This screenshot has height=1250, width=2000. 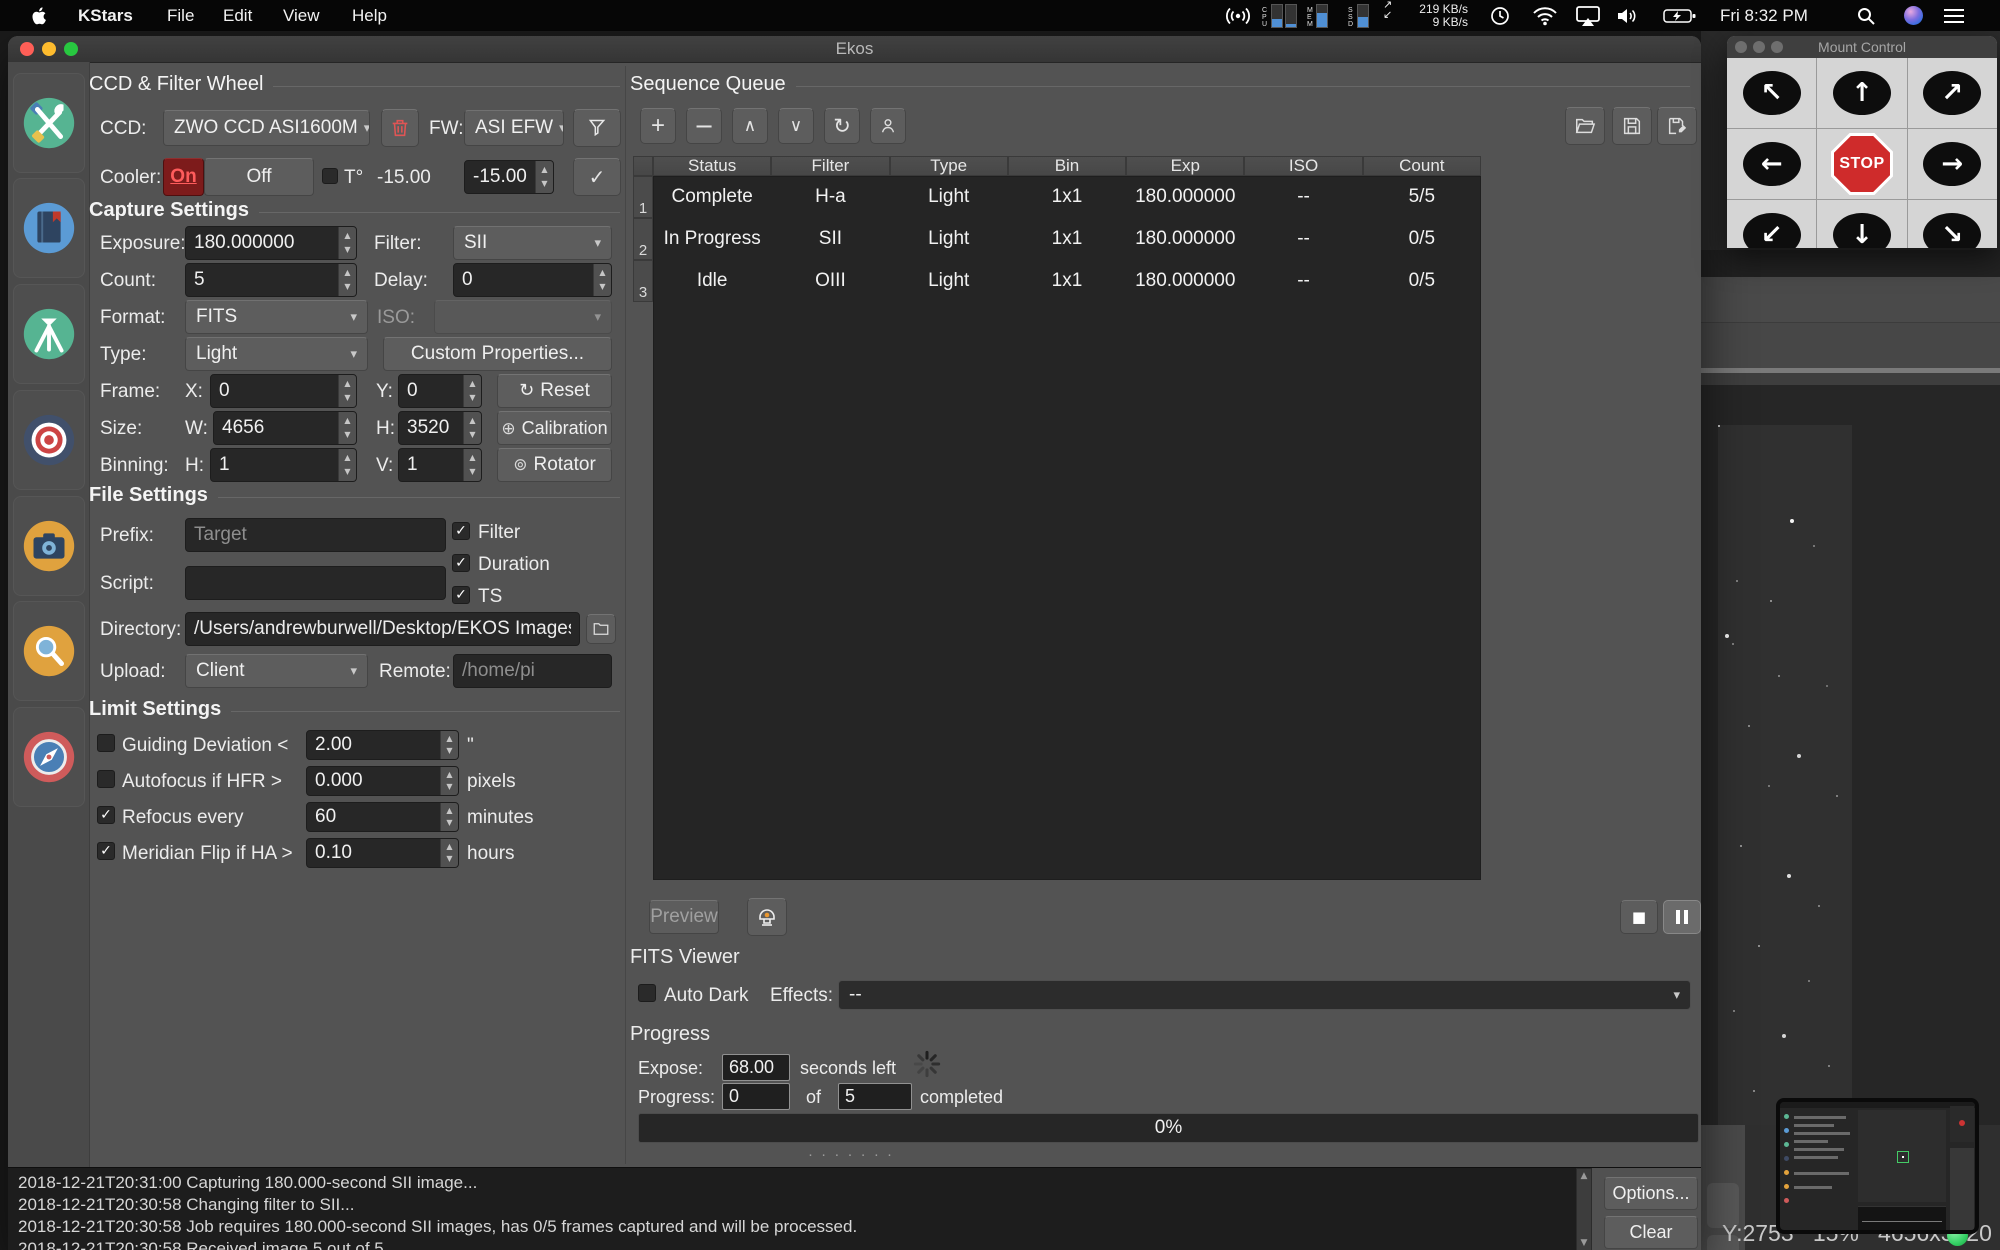 What do you see at coordinates (180, 15) in the screenshot?
I see `menu-file: File` at bounding box center [180, 15].